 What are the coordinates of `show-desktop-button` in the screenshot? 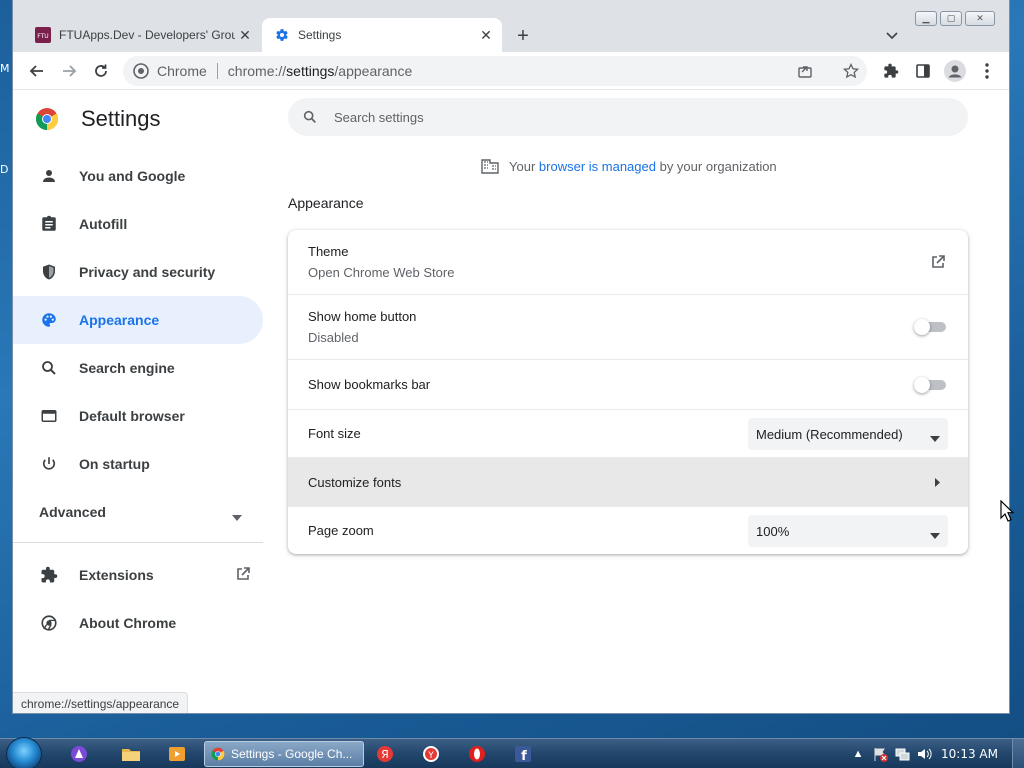 It's located at (1018, 753).